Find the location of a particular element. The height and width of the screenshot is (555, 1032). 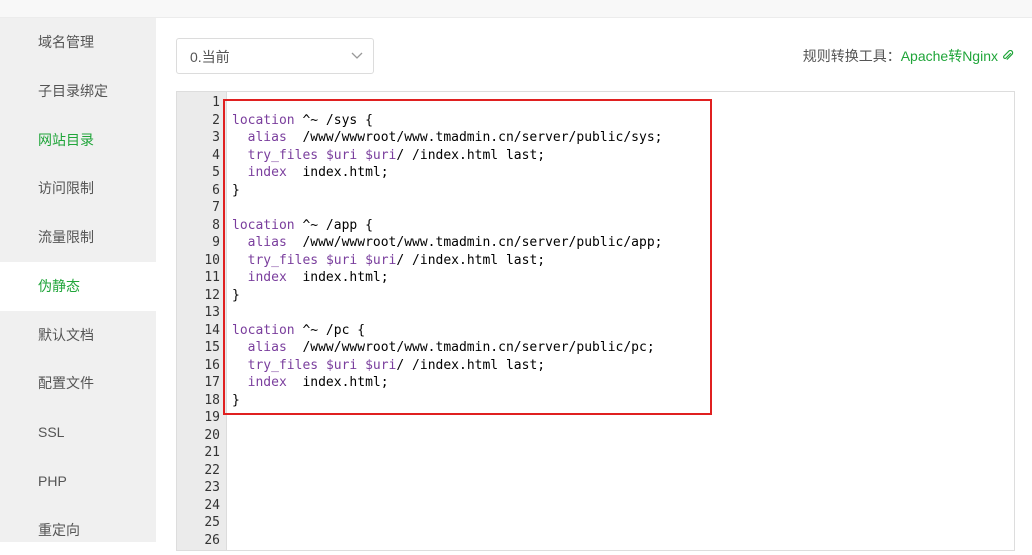

sidebar-item-traffic-limit: 流量限制 is located at coordinates (78, 237).